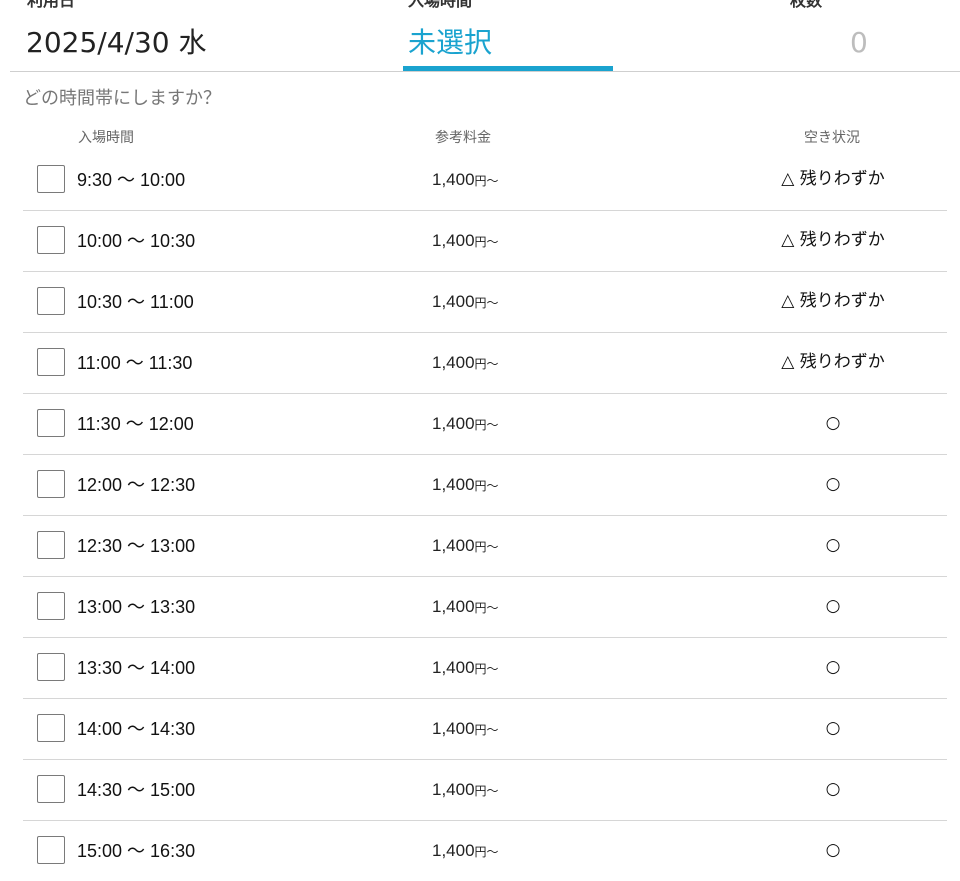 This screenshot has height=881, width=960. Describe the element at coordinates (131, 180) in the screenshot. I see `time-slot-time: 9:30 〜 10:00` at that location.